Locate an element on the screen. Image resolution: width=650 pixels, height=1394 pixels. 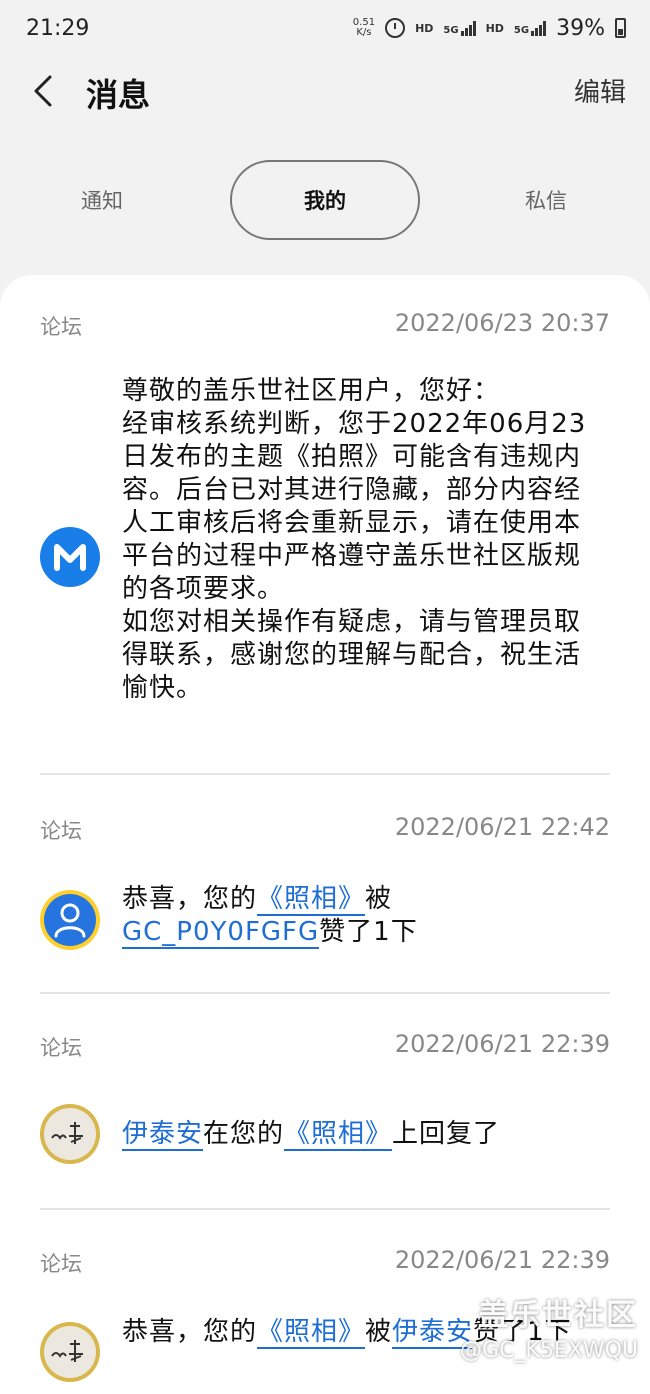
watermark-user: @GC_K5EXWQU is located at coordinates (549, 1350).